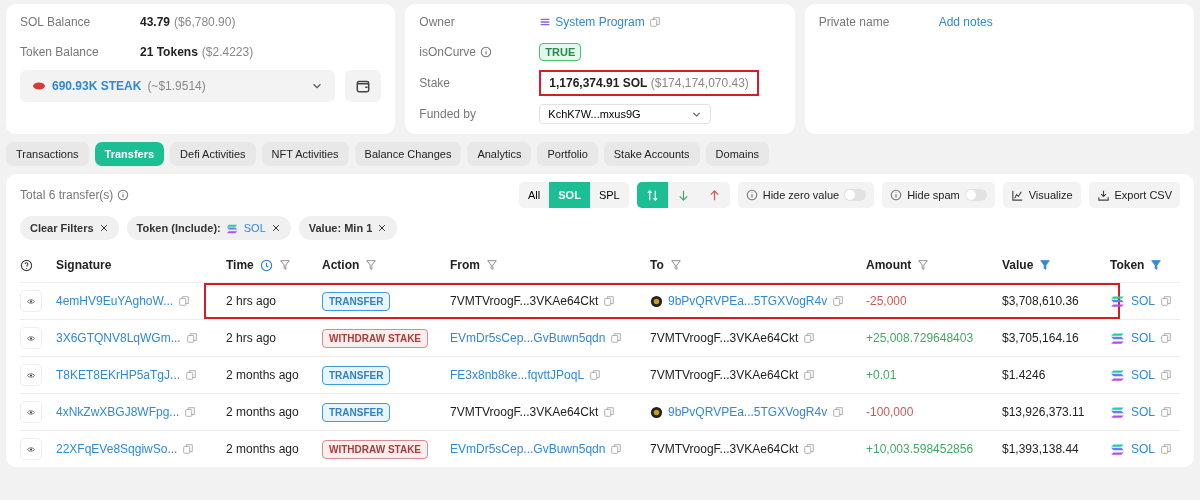 This screenshot has height=500, width=1200. What do you see at coordinates (651, 154) in the screenshot?
I see `tab: Stake Accounts` at bounding box center [651, 154].